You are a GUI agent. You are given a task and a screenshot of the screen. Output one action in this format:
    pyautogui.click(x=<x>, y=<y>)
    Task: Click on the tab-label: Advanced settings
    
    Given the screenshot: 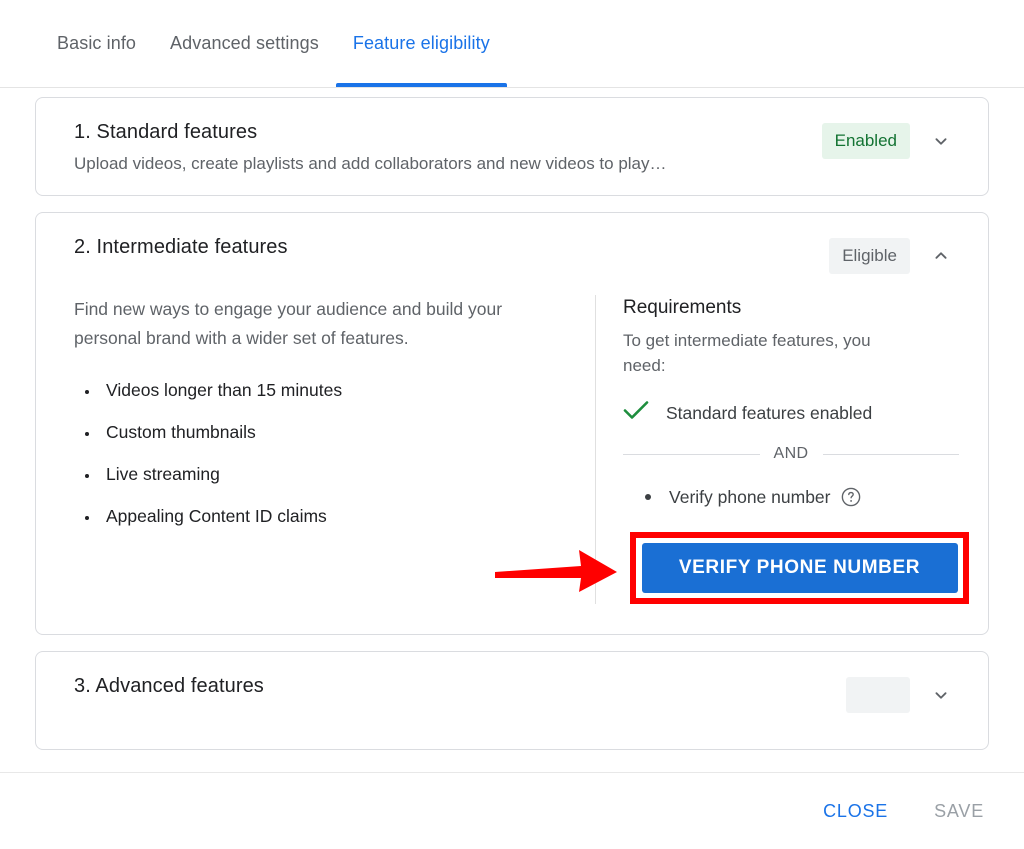 What is the action you would take?
    pyautogui.click(x=244, y=42)
    